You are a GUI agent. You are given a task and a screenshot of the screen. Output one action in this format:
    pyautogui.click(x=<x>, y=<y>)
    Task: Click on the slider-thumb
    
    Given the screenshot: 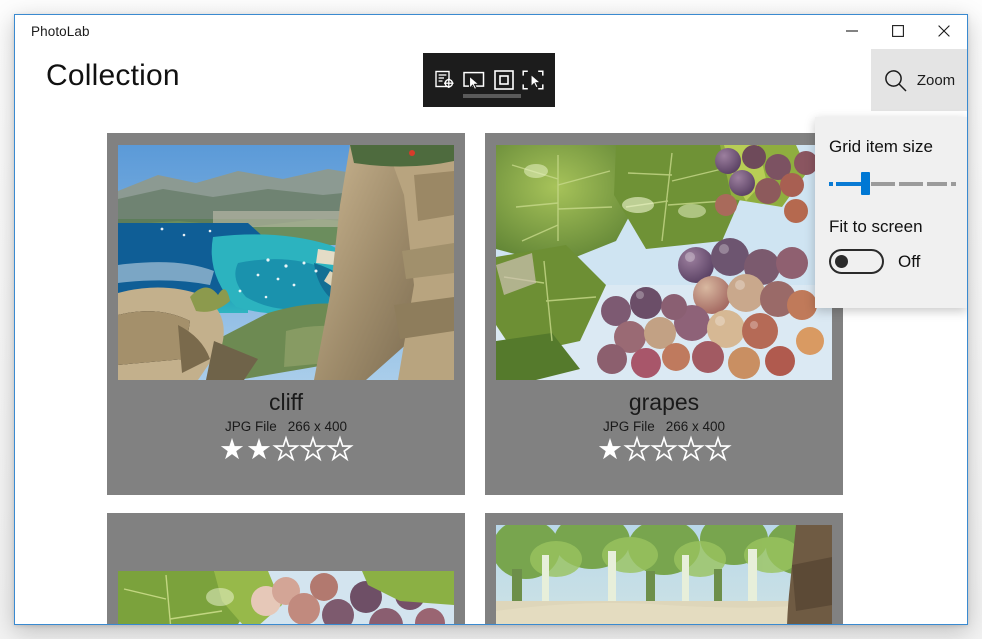 What is the action you would take?
    pyautogui.click(x=865, y=183)
    